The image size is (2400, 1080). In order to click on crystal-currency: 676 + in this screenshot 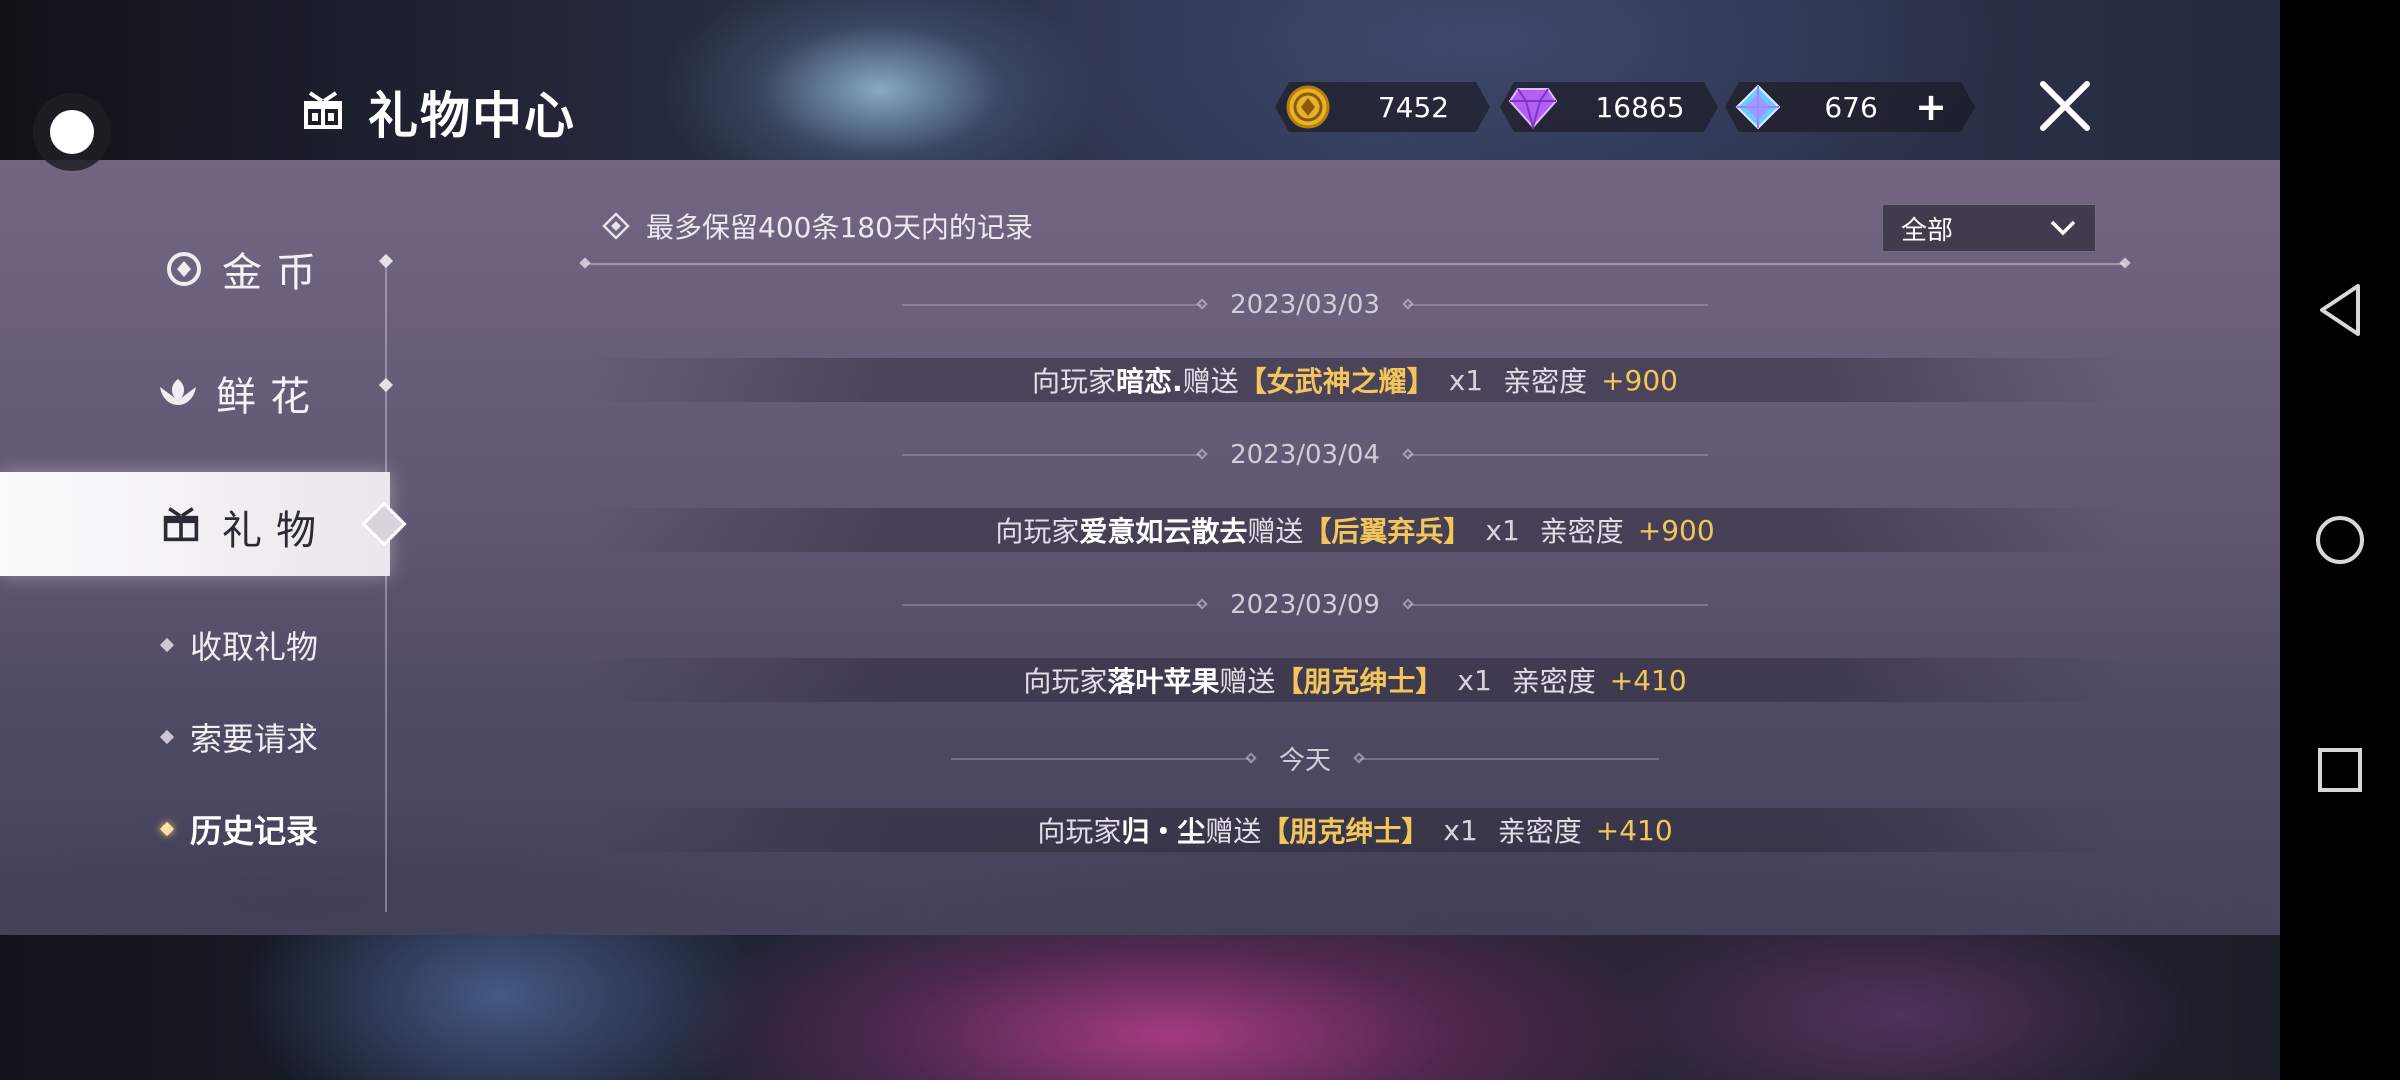, I will do `click(1850, 107)`.